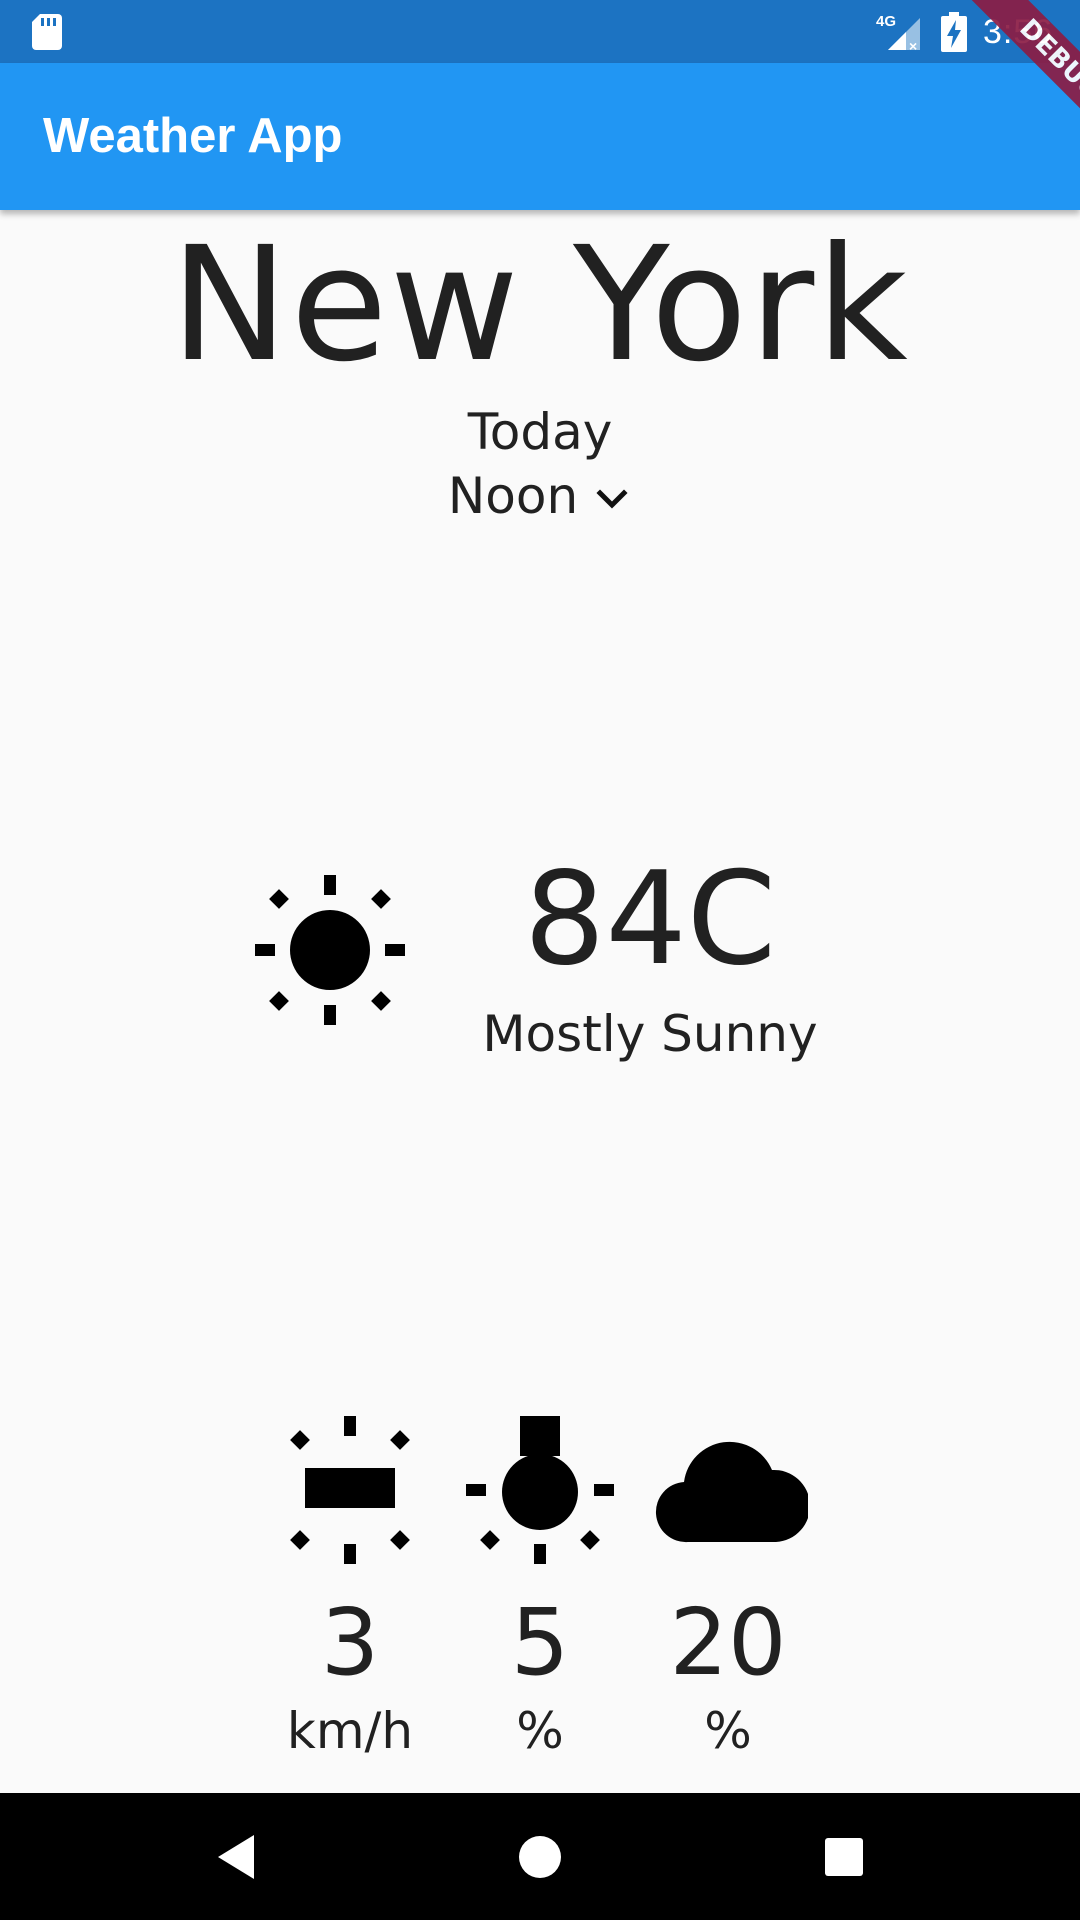 The image size is (1080, 1920). Describe the element at coordinates (650, 1034) in the screenshot. I see `condition-text: Mostly Sunny` at that location.